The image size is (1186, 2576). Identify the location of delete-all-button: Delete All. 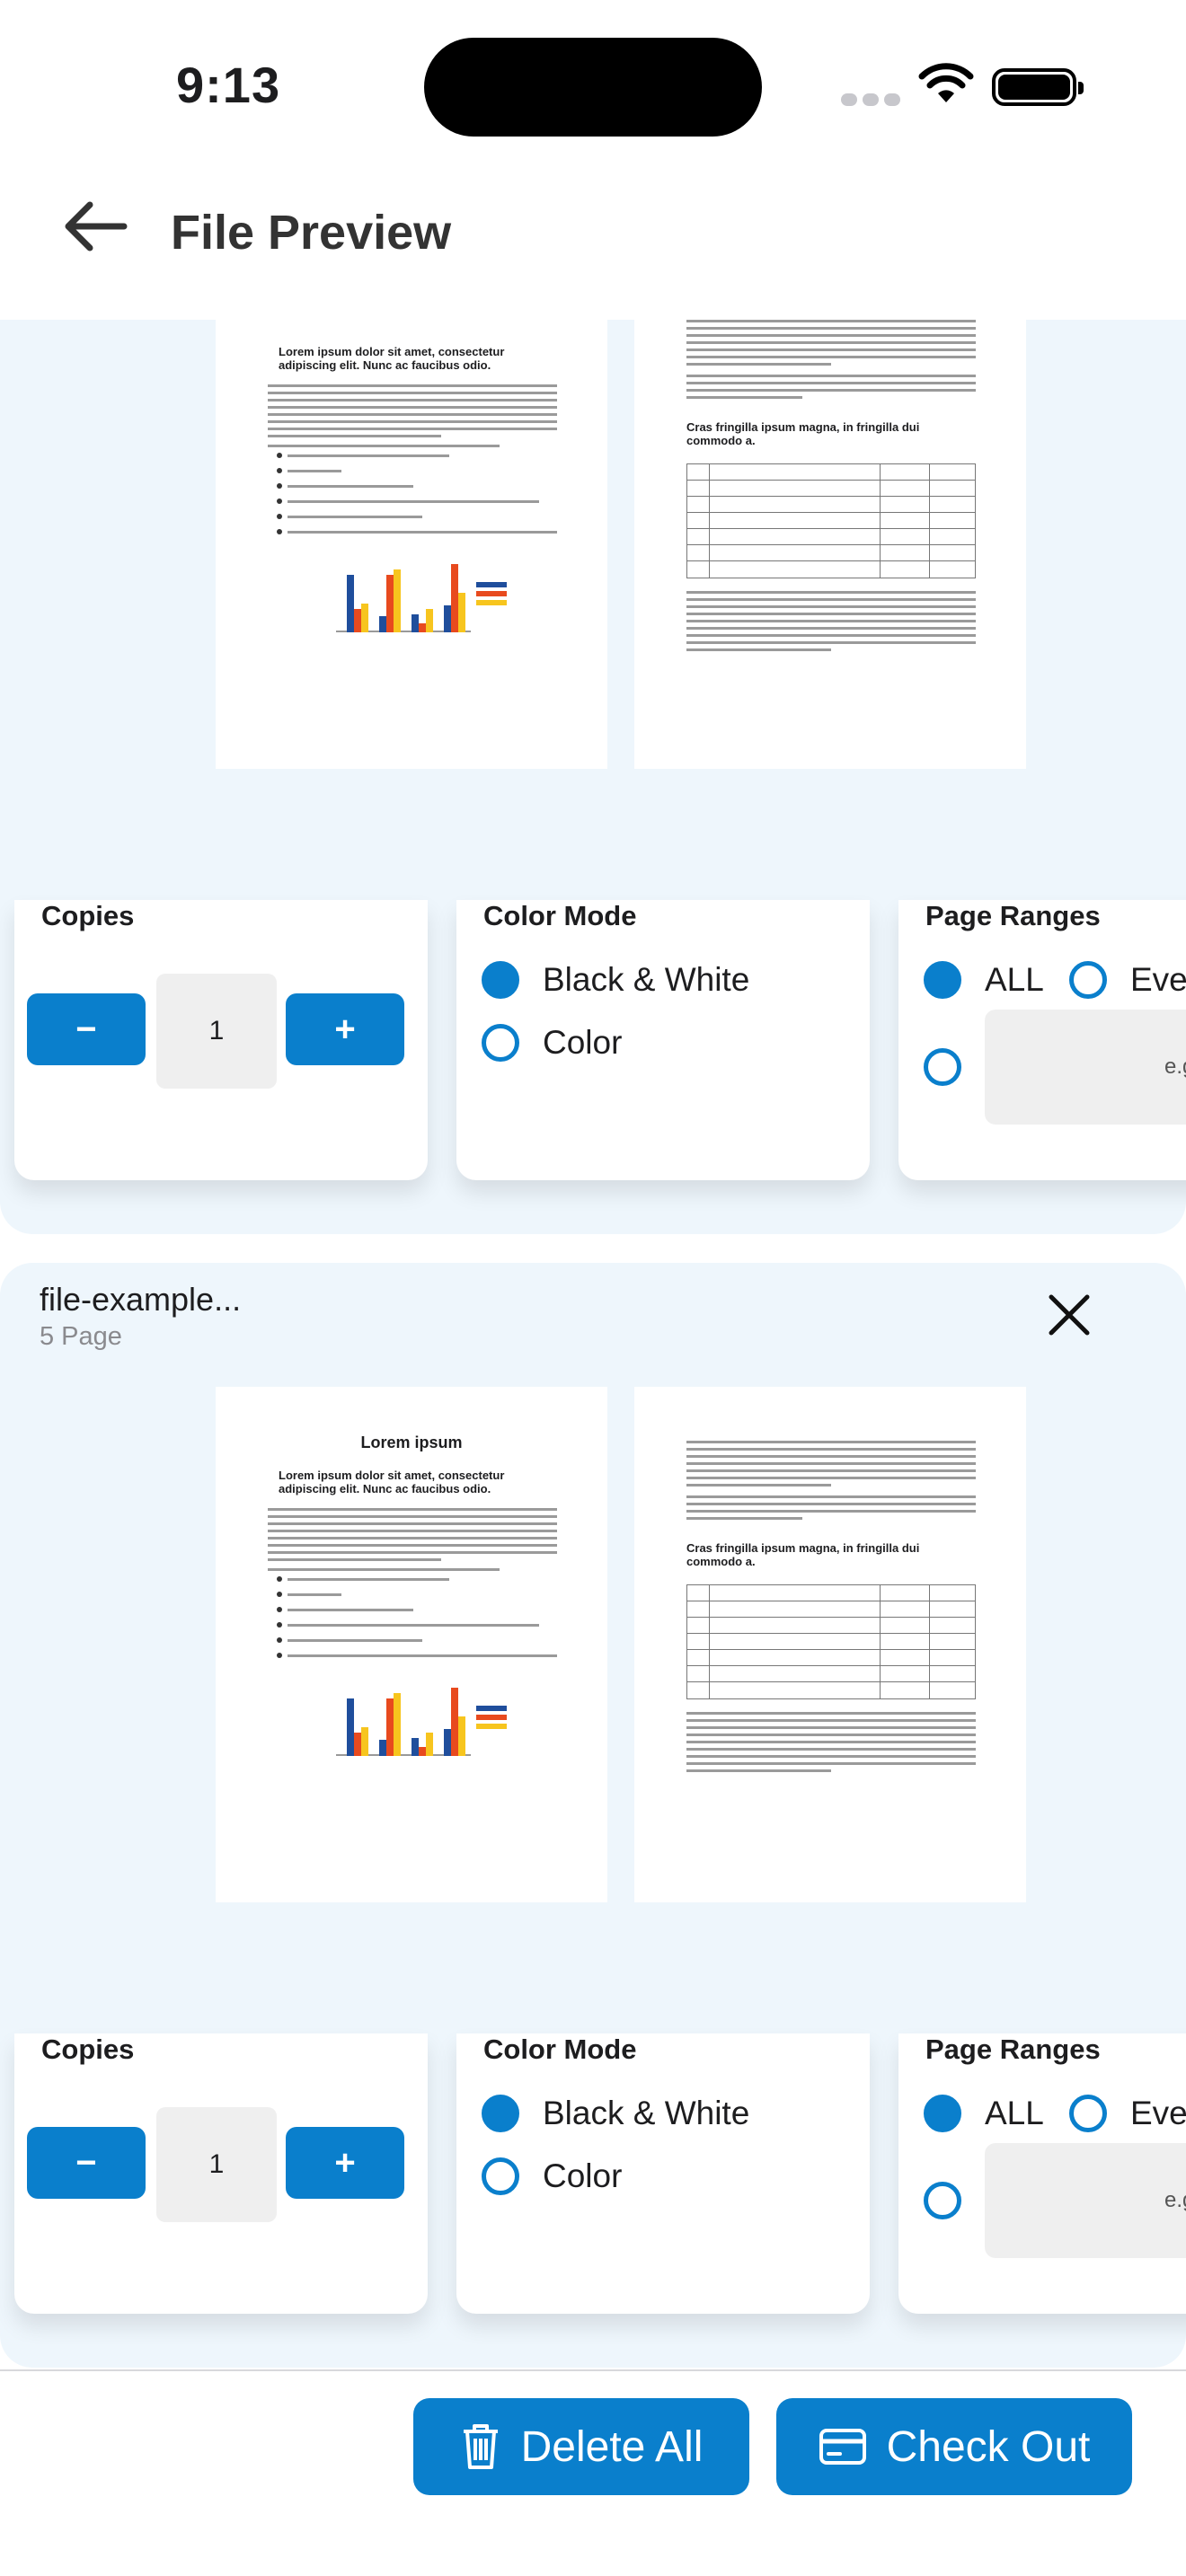
(581, 2446).